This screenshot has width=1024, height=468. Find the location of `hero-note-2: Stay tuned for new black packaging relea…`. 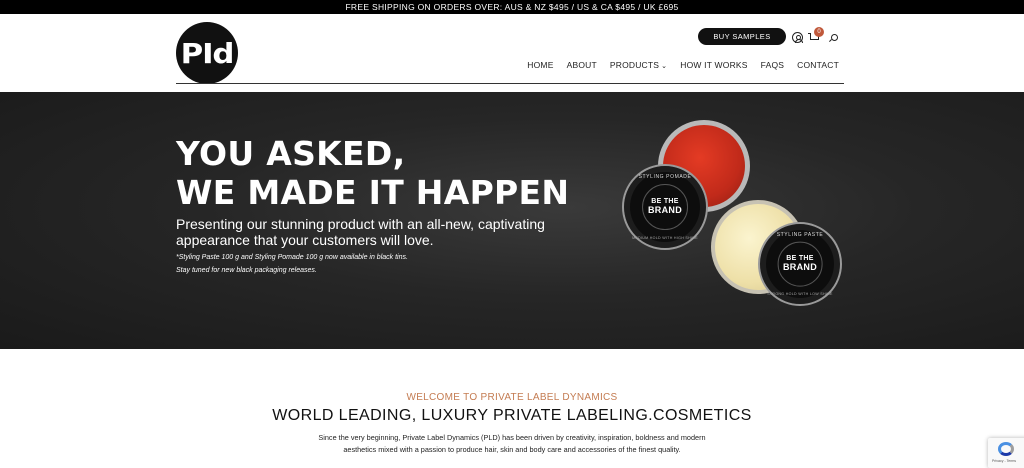

hero-note-2: Stay tuned for new black packaging relea… is located at coordinates (246, 270).